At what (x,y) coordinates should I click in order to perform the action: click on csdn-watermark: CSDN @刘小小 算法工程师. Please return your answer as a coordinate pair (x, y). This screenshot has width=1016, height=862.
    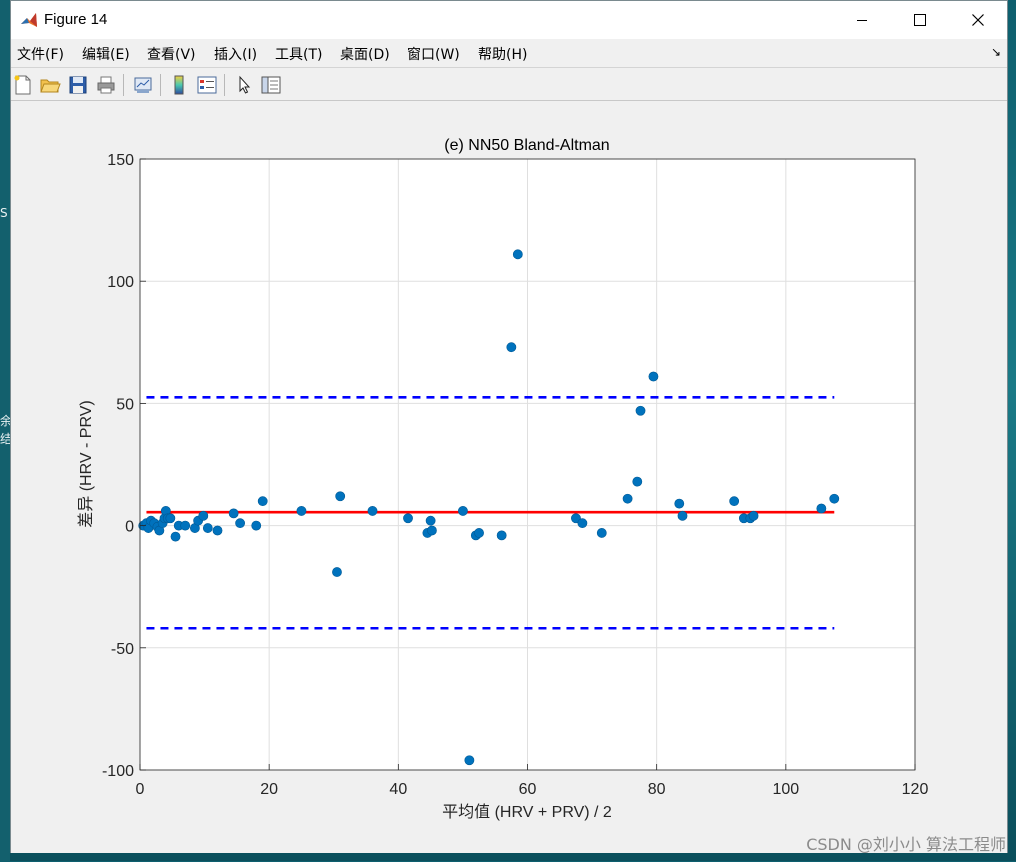
    Looking at the image, I should click on (906, 844).